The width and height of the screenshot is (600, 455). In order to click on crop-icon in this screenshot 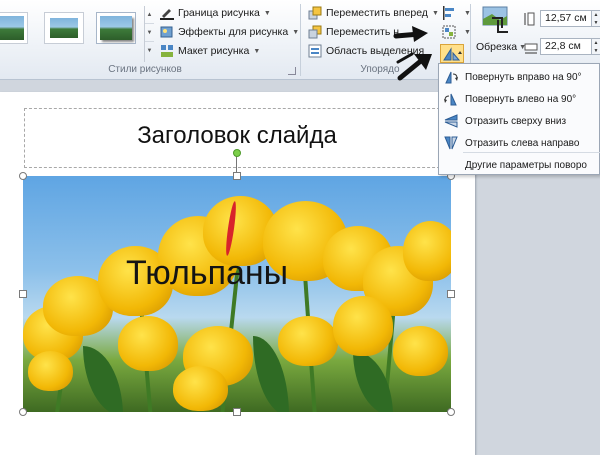, I will do `click(495, 19)`.